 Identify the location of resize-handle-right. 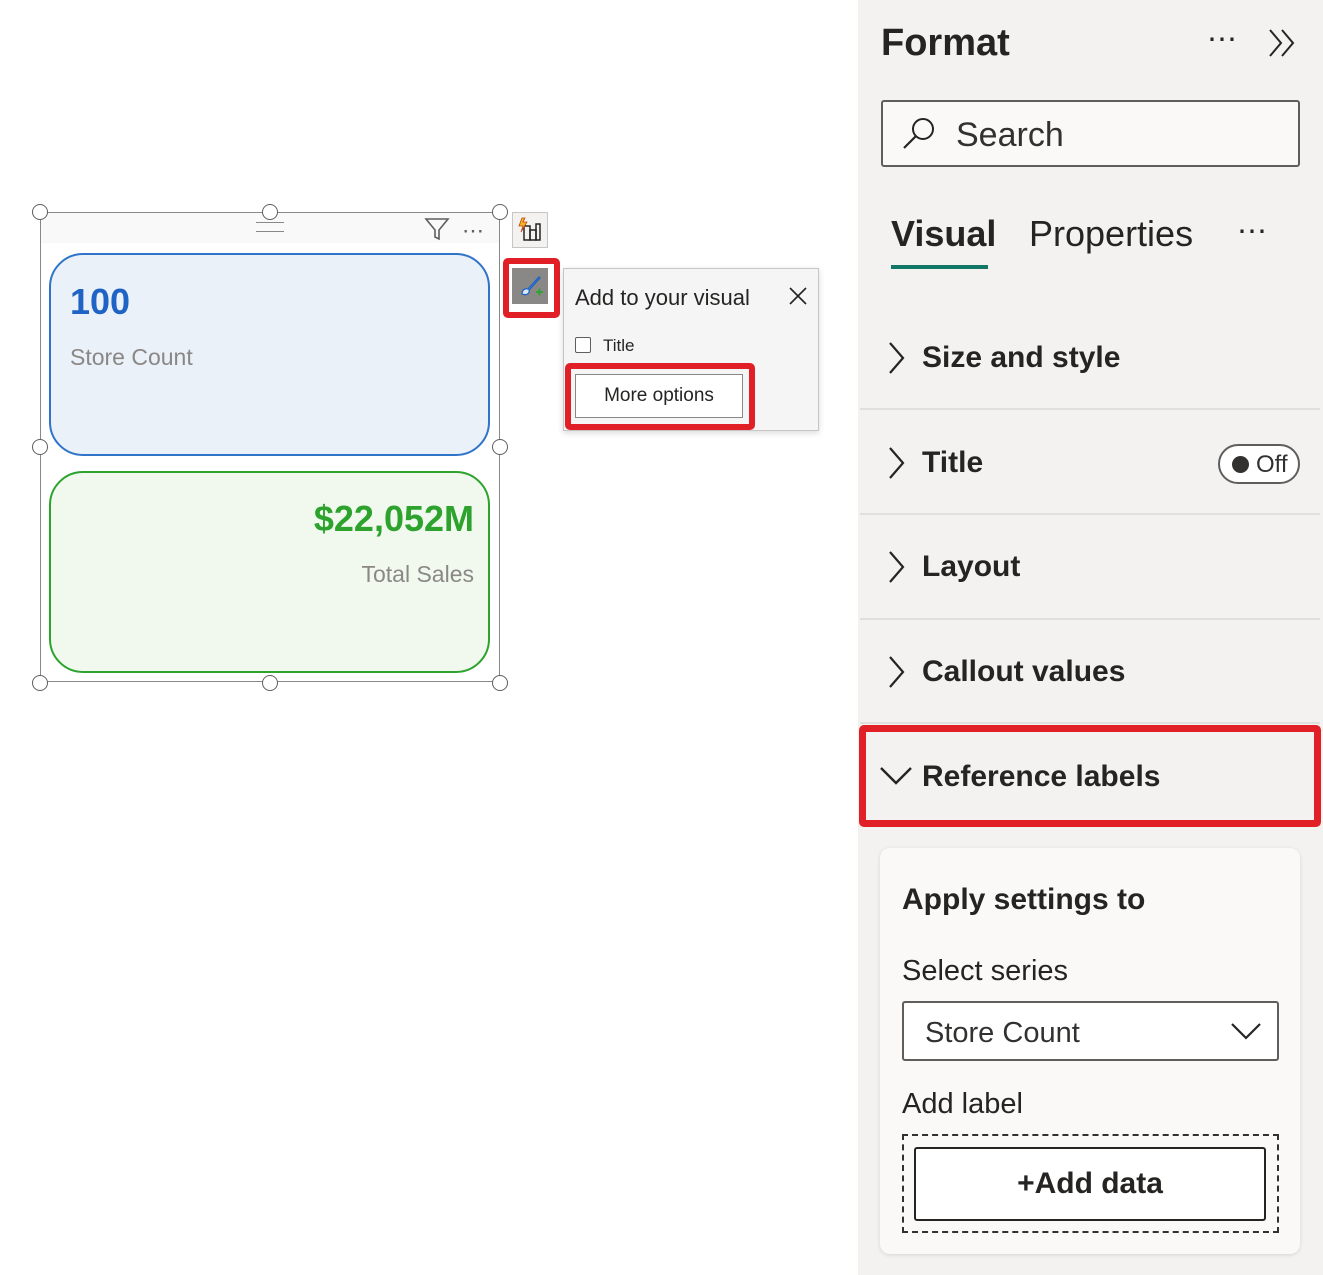
(500, 447).